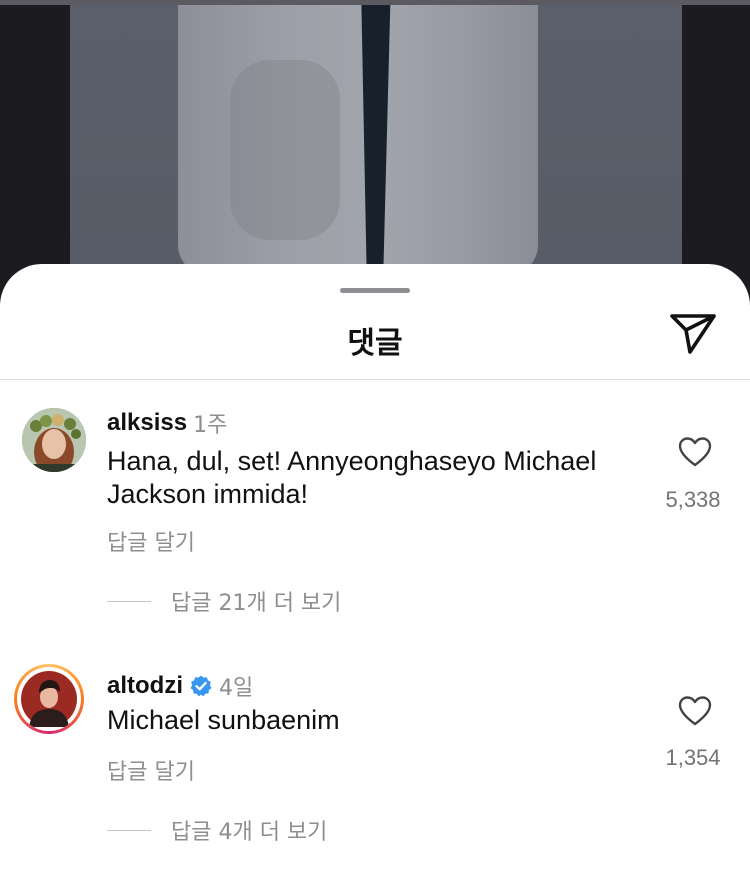  I want to click on view-replies-label: 답글 4개 더 보기, so click(249, 832).